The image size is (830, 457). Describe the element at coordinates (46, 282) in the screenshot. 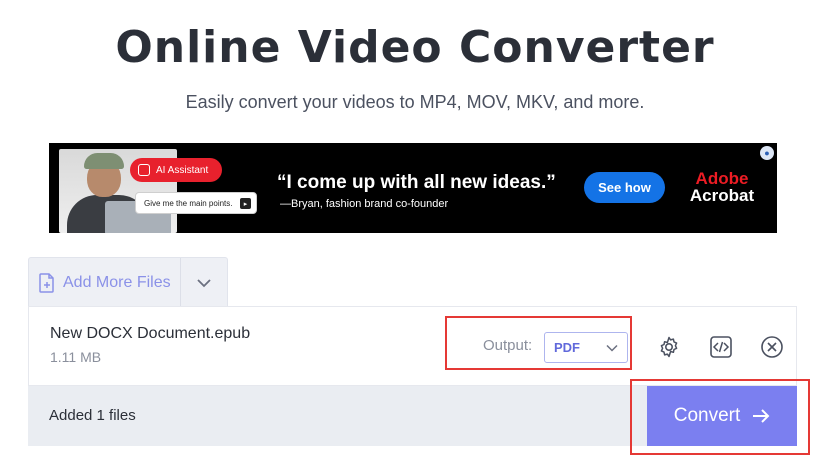

I see `file-plus-icon` at that location.